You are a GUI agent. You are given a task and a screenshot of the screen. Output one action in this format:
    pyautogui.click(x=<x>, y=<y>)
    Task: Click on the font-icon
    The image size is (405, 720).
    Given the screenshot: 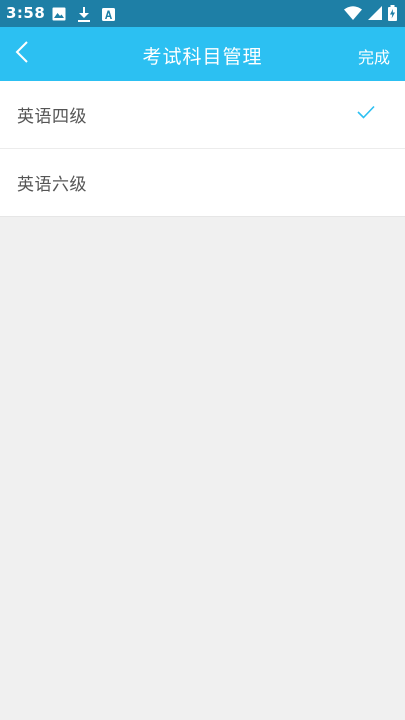 What is the action you would take?
    pyautogui.click(x=108, y=14)
    